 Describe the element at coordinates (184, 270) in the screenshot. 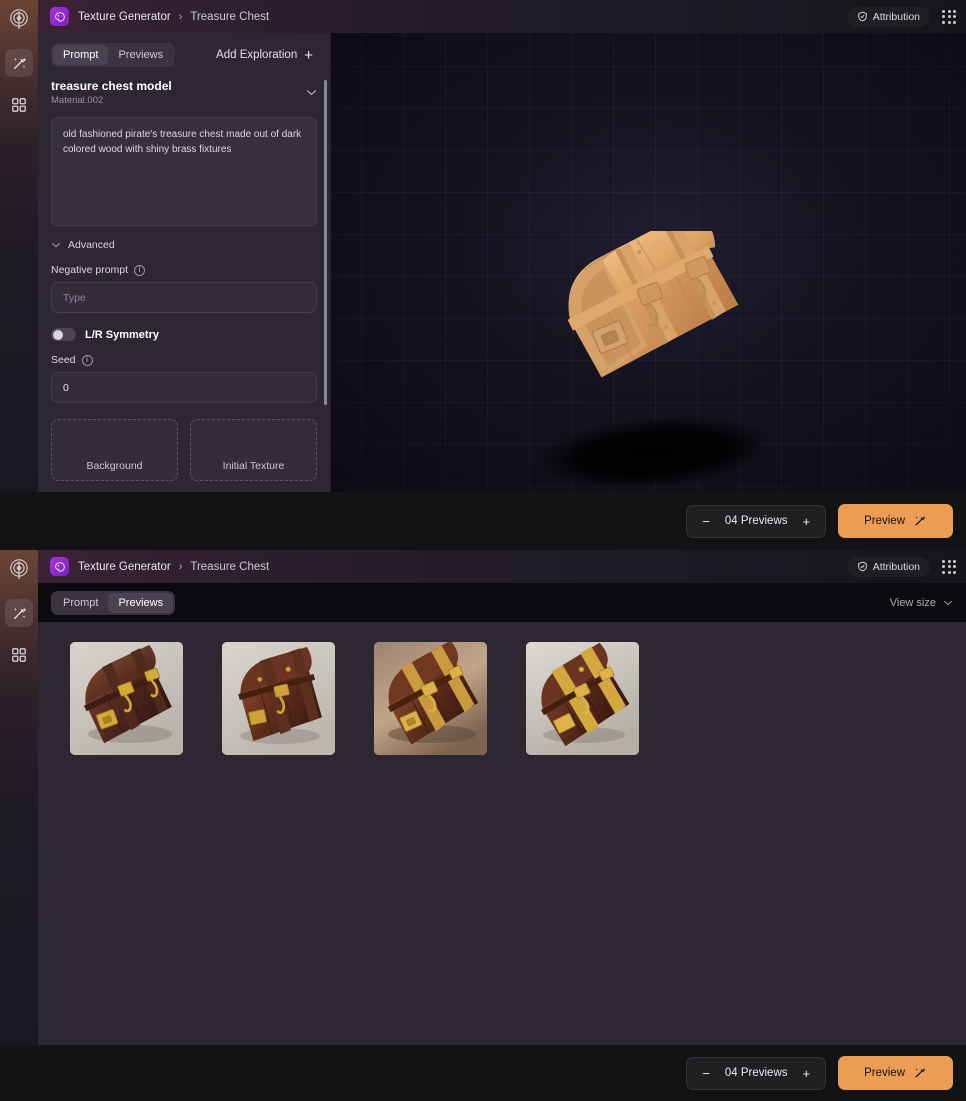

I see `negative-prompt-label-row: Negative prompt i` at that location.